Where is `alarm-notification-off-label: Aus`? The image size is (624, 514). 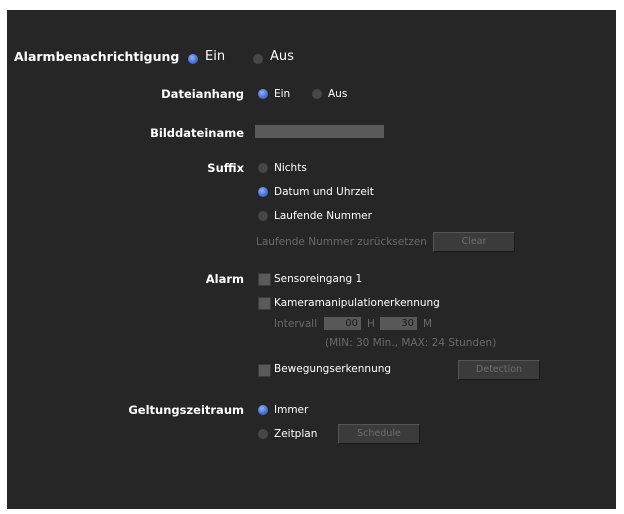 alarm-notification-off-label: Aus is located at coordinates (282, 56).